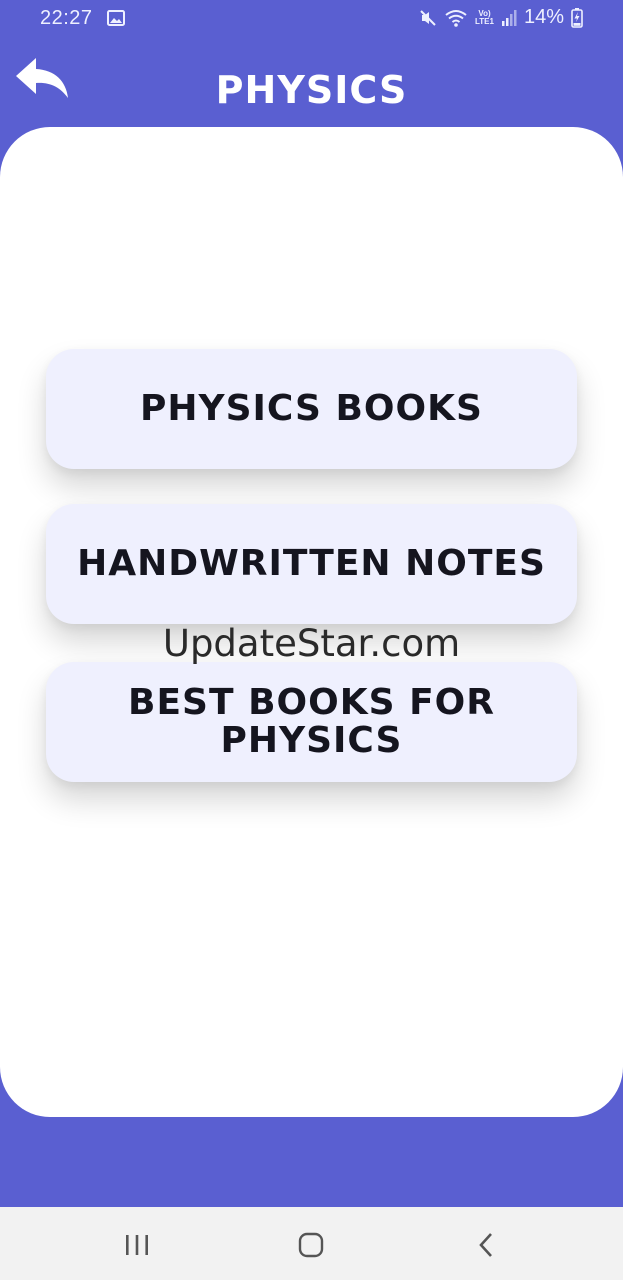  Describe the element at coordinates (428, 17) in the screenshot. I see `mute-icon` at that location.